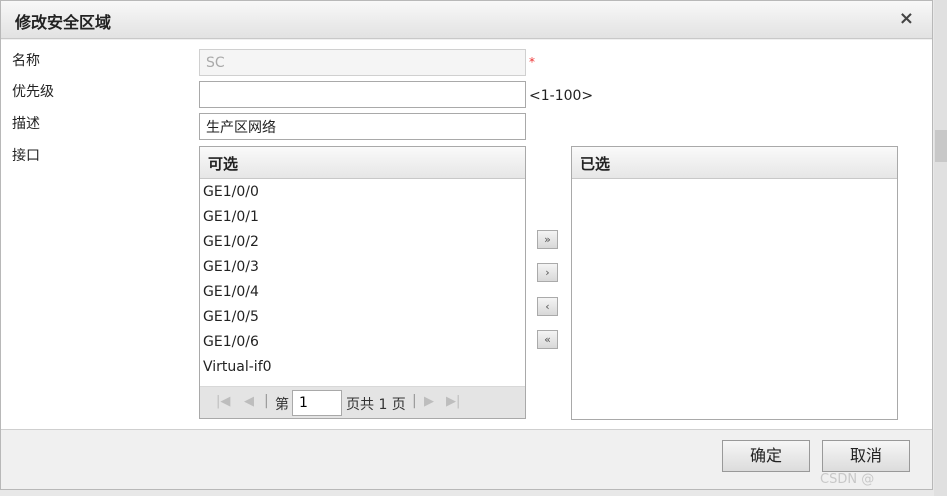 This screenshot has width=947, height=496. I want to click on watermark: CSDN @, so click(847, 479).